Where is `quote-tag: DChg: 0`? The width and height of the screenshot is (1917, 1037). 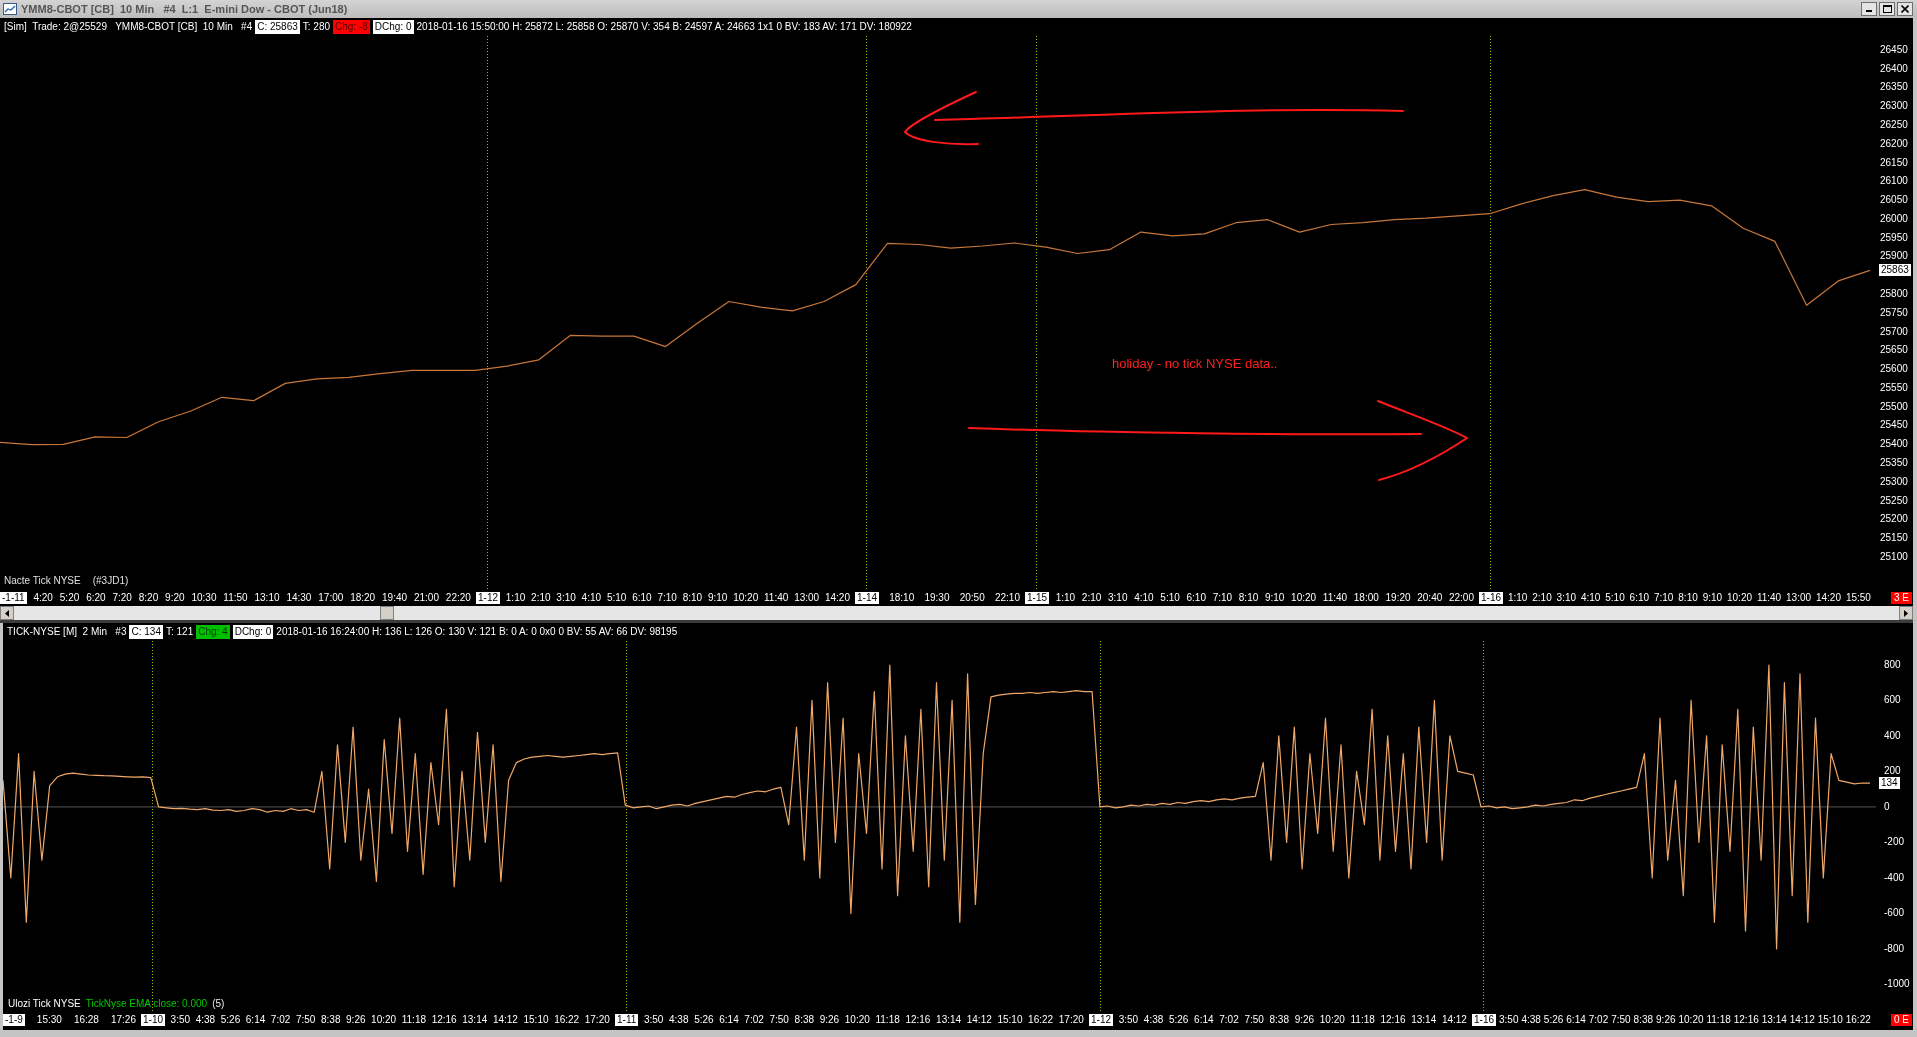 quote-tag: DChg: 0 is located at coordinates (253, 632).